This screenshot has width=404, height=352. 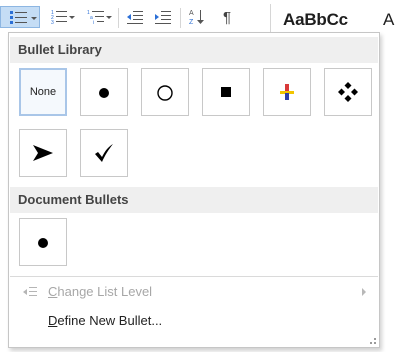 I want to click on bullet-tile-none: None, so click(x=43, y=92).